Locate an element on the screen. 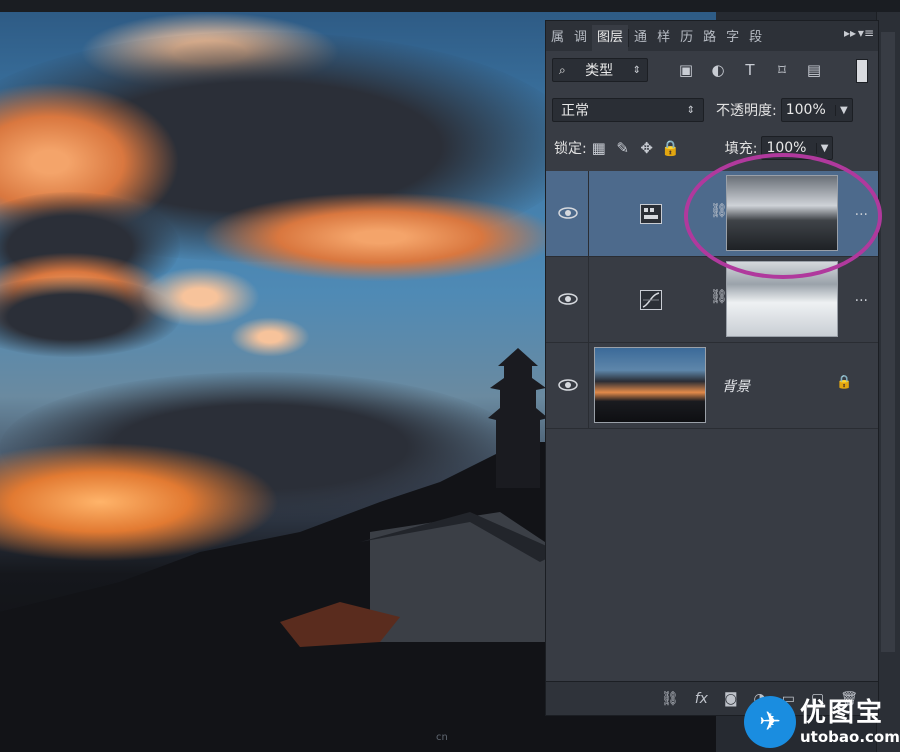 The height and width of the screenshot is (752, 900). panel-tabs: 属 调 图层 通 样 历 路 字 段 ▸▸ ▾≡ is located at coordinates (712, 36).